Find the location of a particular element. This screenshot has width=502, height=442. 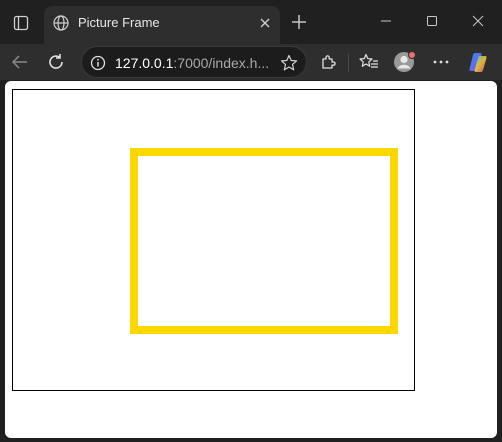

extensions-button is located at coordinates (328, 62).